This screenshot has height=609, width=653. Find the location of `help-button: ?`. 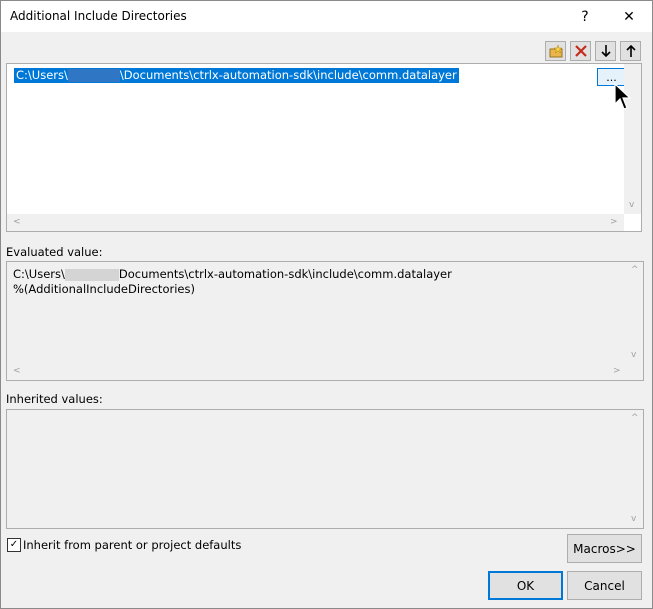

help-button: ? is located at coordinates (585, 16).